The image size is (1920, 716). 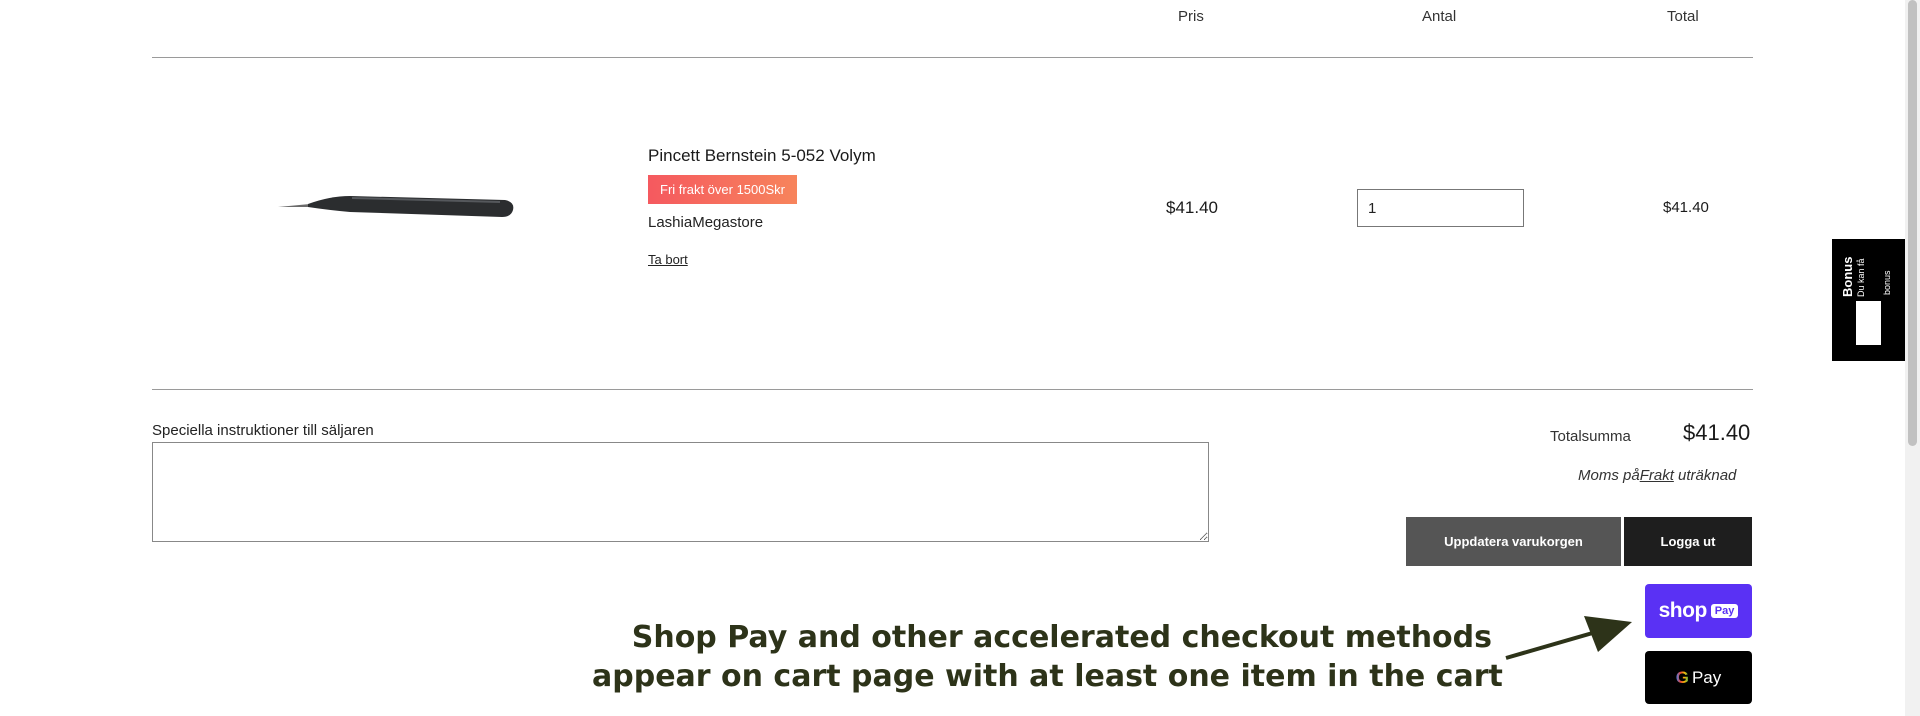 What do you see at coordinates (1590, 436) in the screenshot?
I see `subtotal-label: Totalsumma` at bounding box center [1590, 436].